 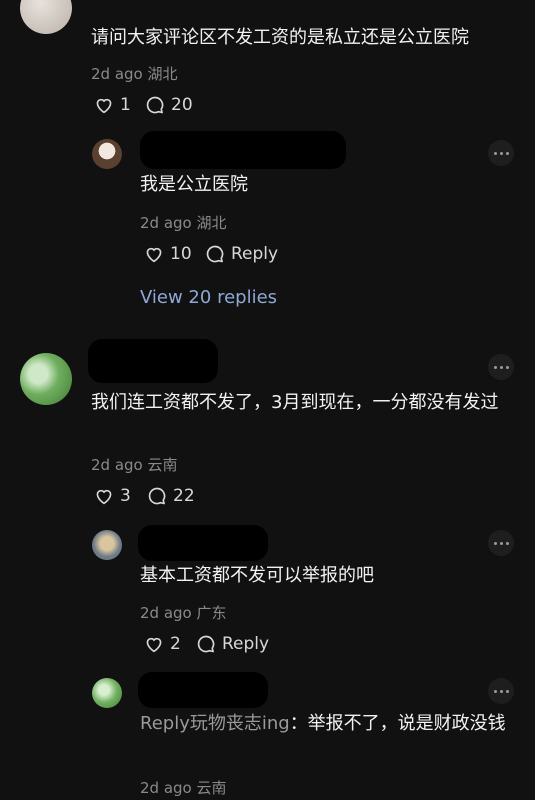 I want to click on replies-button: 20, so click(x=169, y=105).